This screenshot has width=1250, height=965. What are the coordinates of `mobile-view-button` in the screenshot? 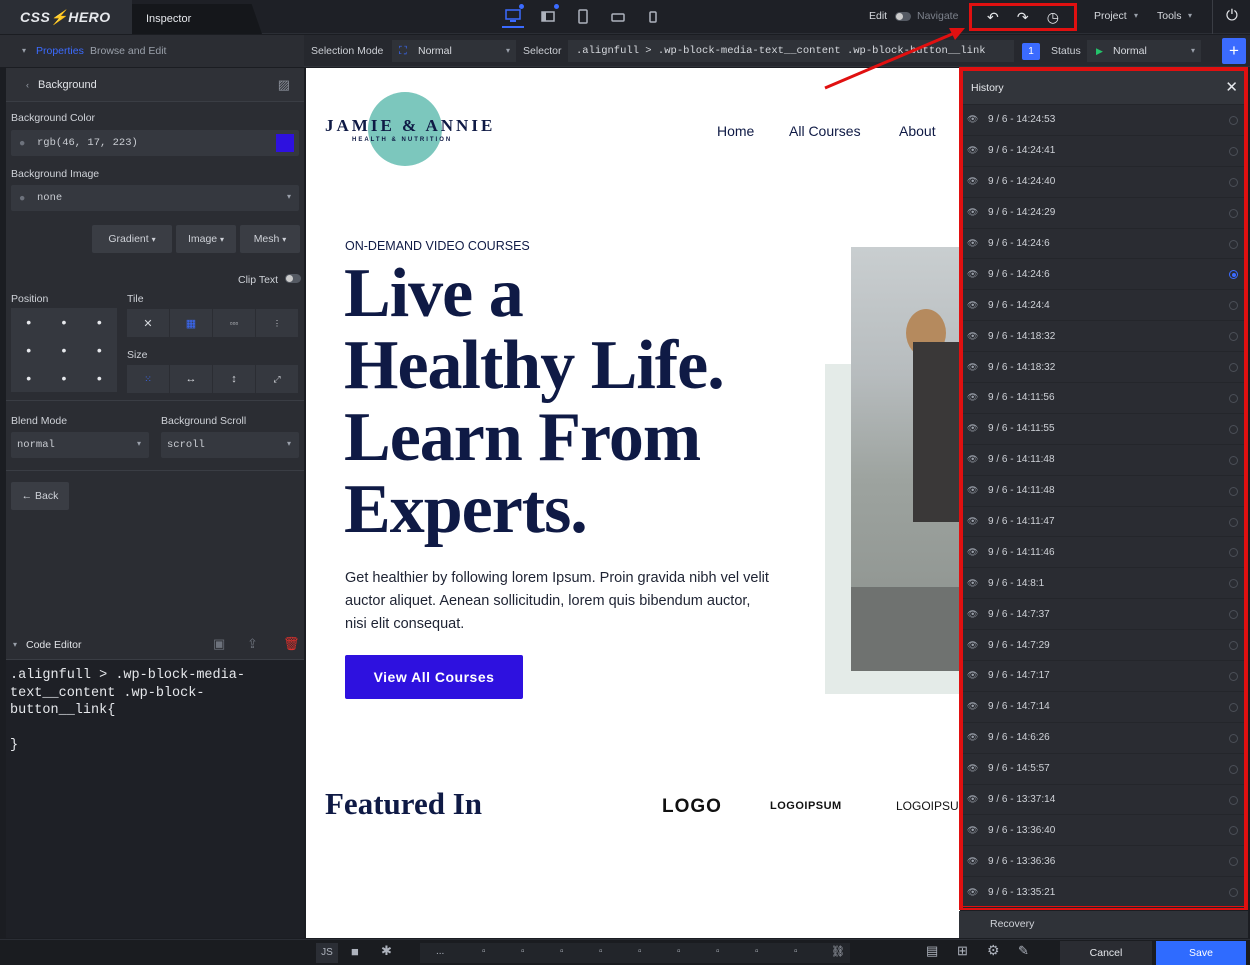 It's located at (653, 17).